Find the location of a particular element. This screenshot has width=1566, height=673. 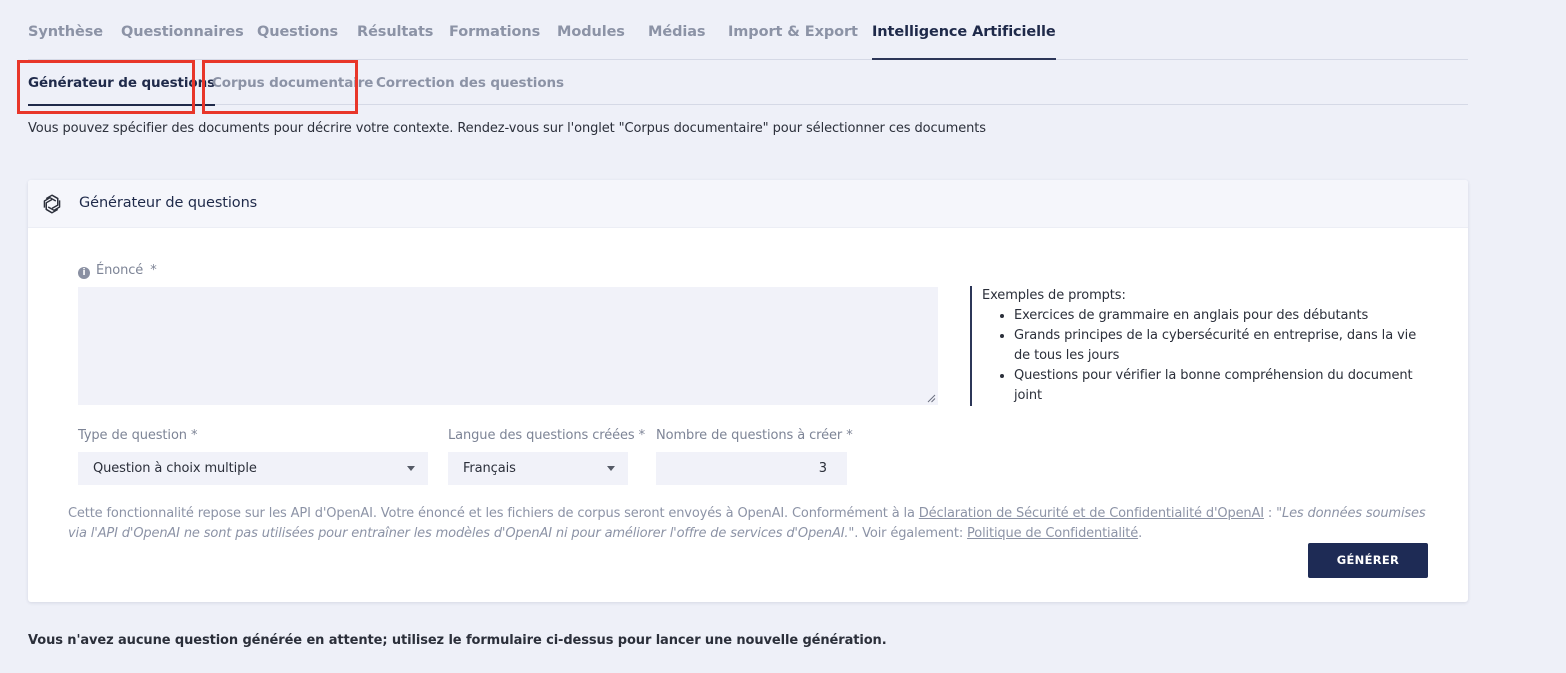

enonce-label: i Énoncé * is located at coordinates (117, 271).